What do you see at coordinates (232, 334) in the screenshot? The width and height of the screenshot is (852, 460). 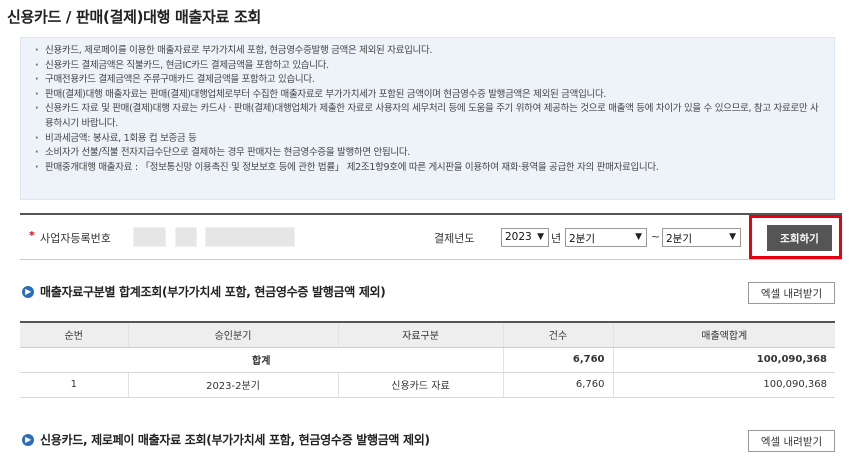 I see `column-header: 승인분기` at bounding box center [232, 334].